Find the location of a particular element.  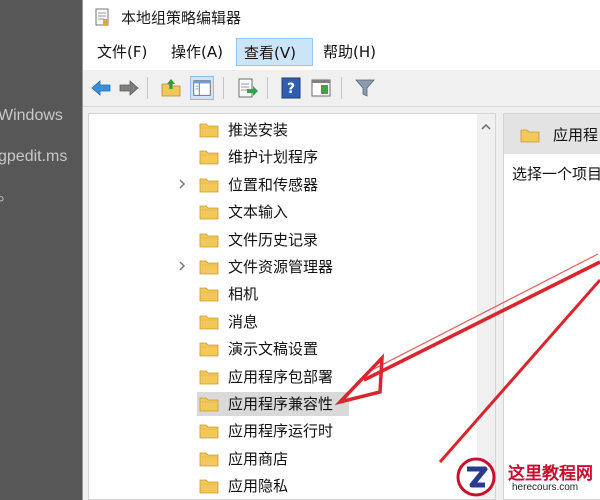

tree-item: 维护计划程序 is located at coordinates (279, 157).